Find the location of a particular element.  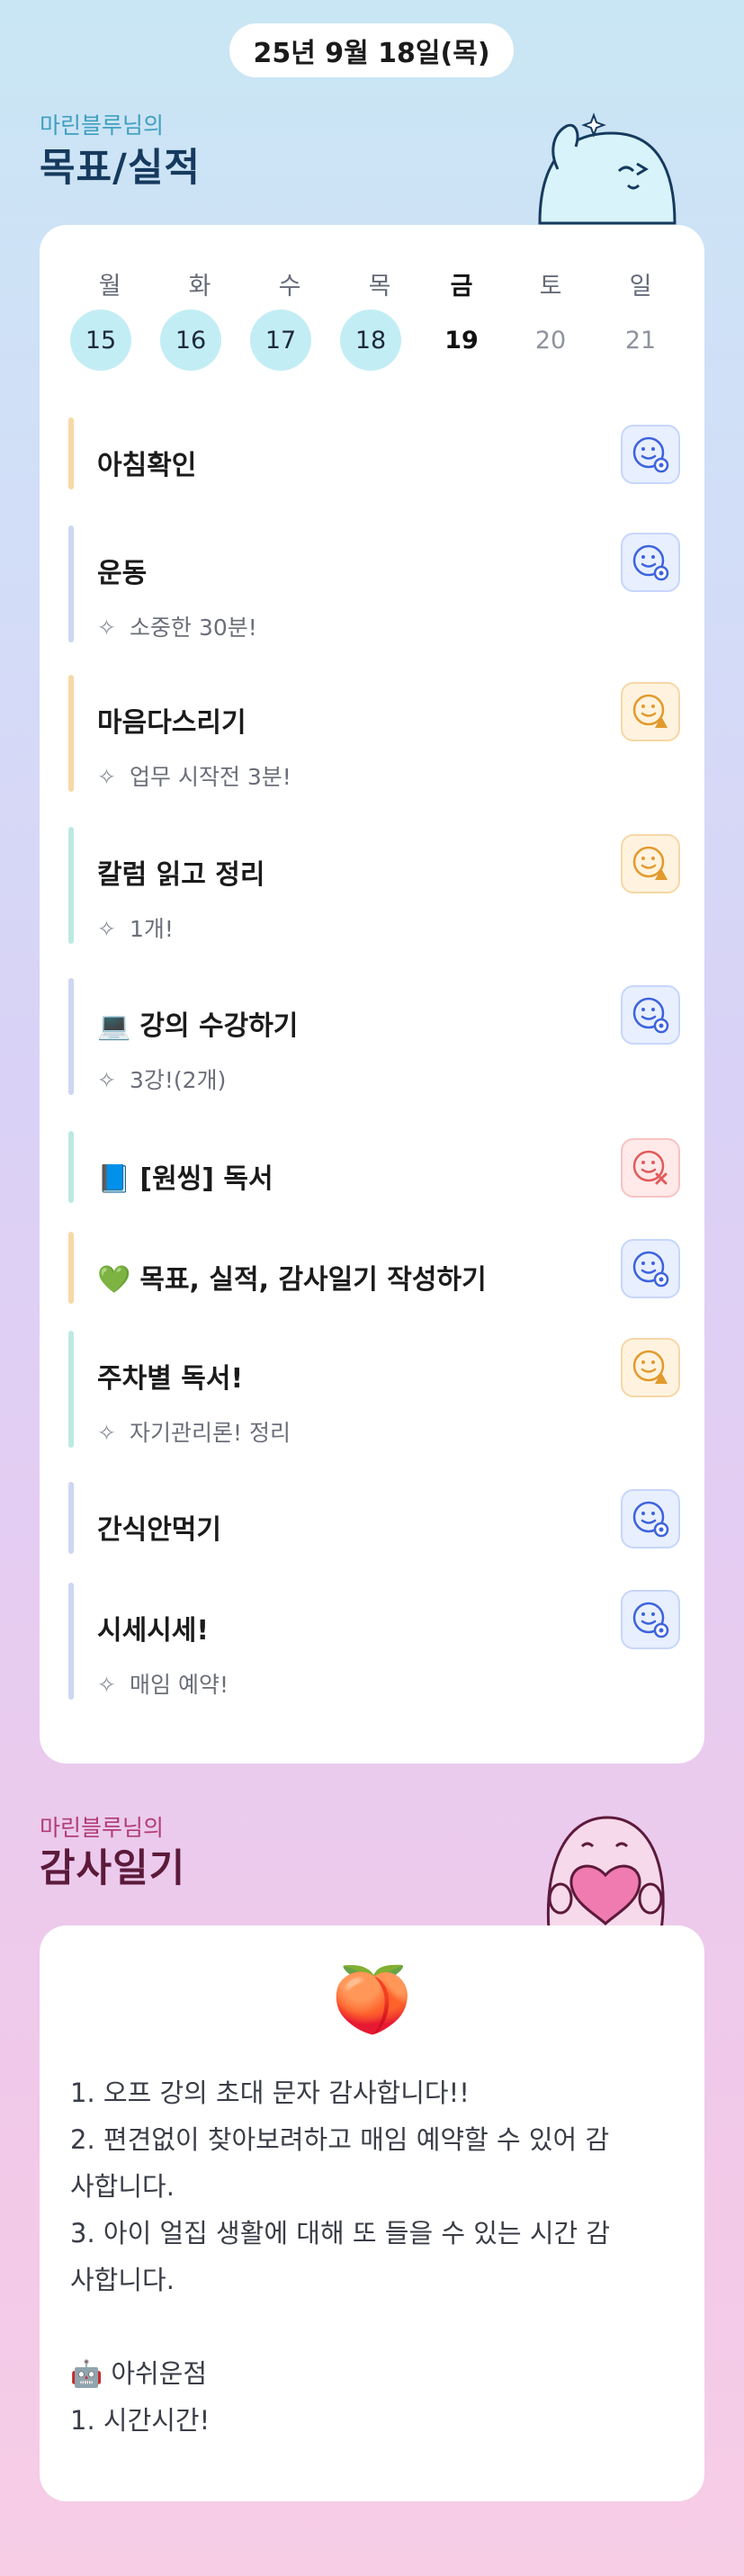

task-title-text: 아침확인 is located at coordinates (147, 466).